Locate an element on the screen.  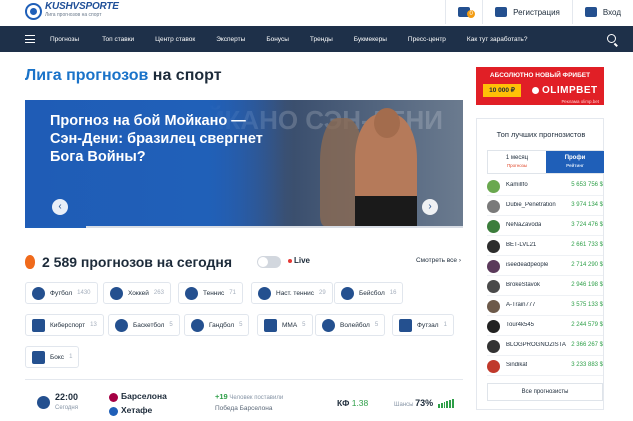
gamepad-icon is located at coordinates (38, 325).